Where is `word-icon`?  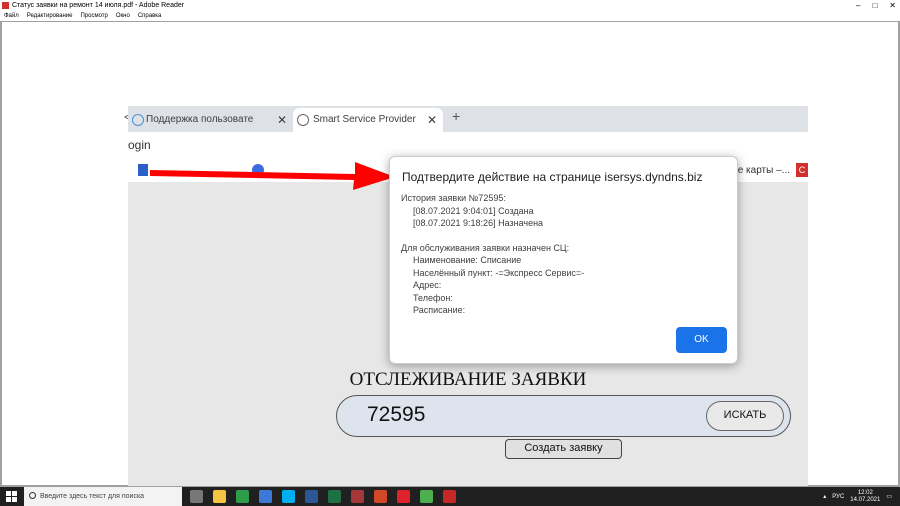
word-icon is located at coordinates (311, 496).